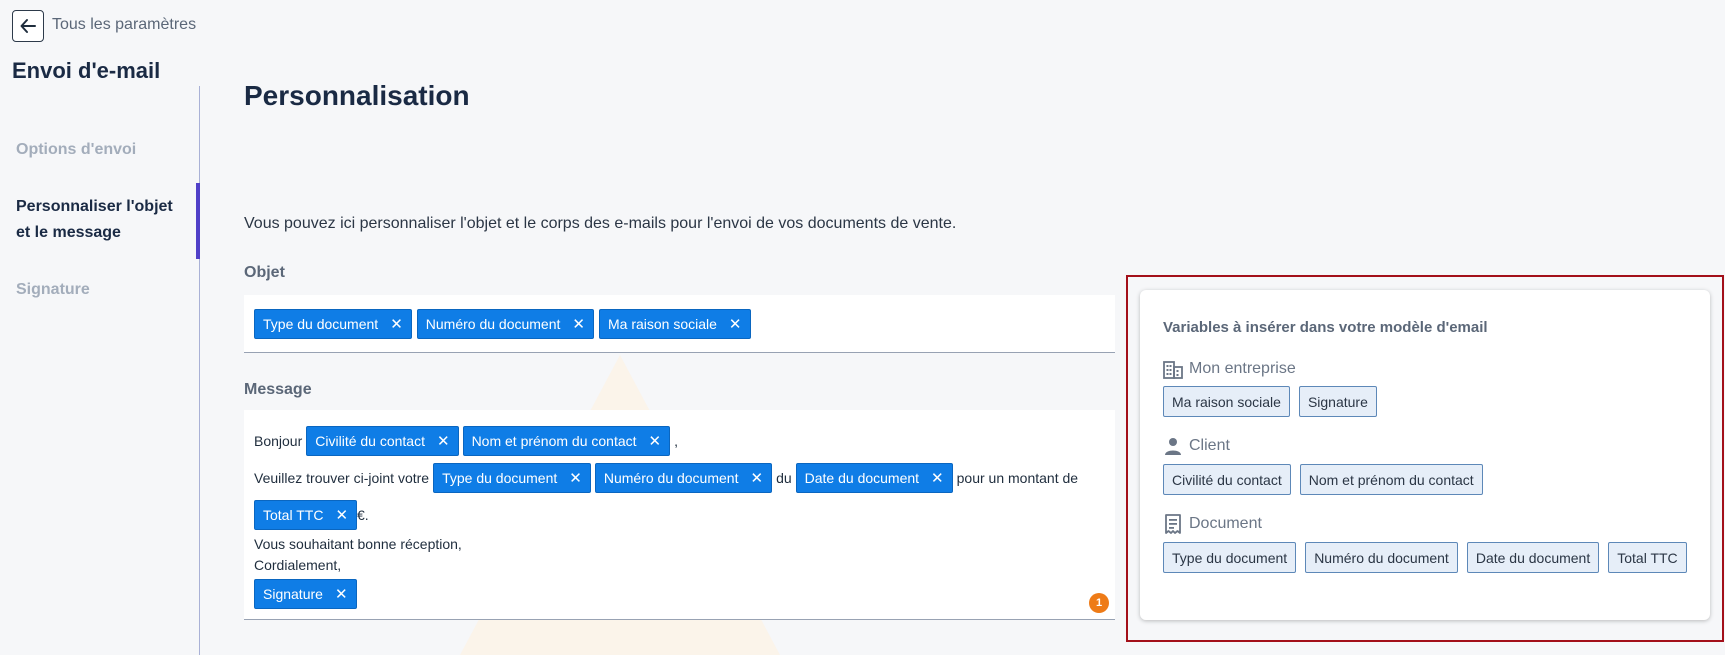 This screenshot has height=655, width=1725. What do you see at coordinates (357, 95) in the screenshot?
I see `page-title: Personnalisation` at bounding box center [357, 95].